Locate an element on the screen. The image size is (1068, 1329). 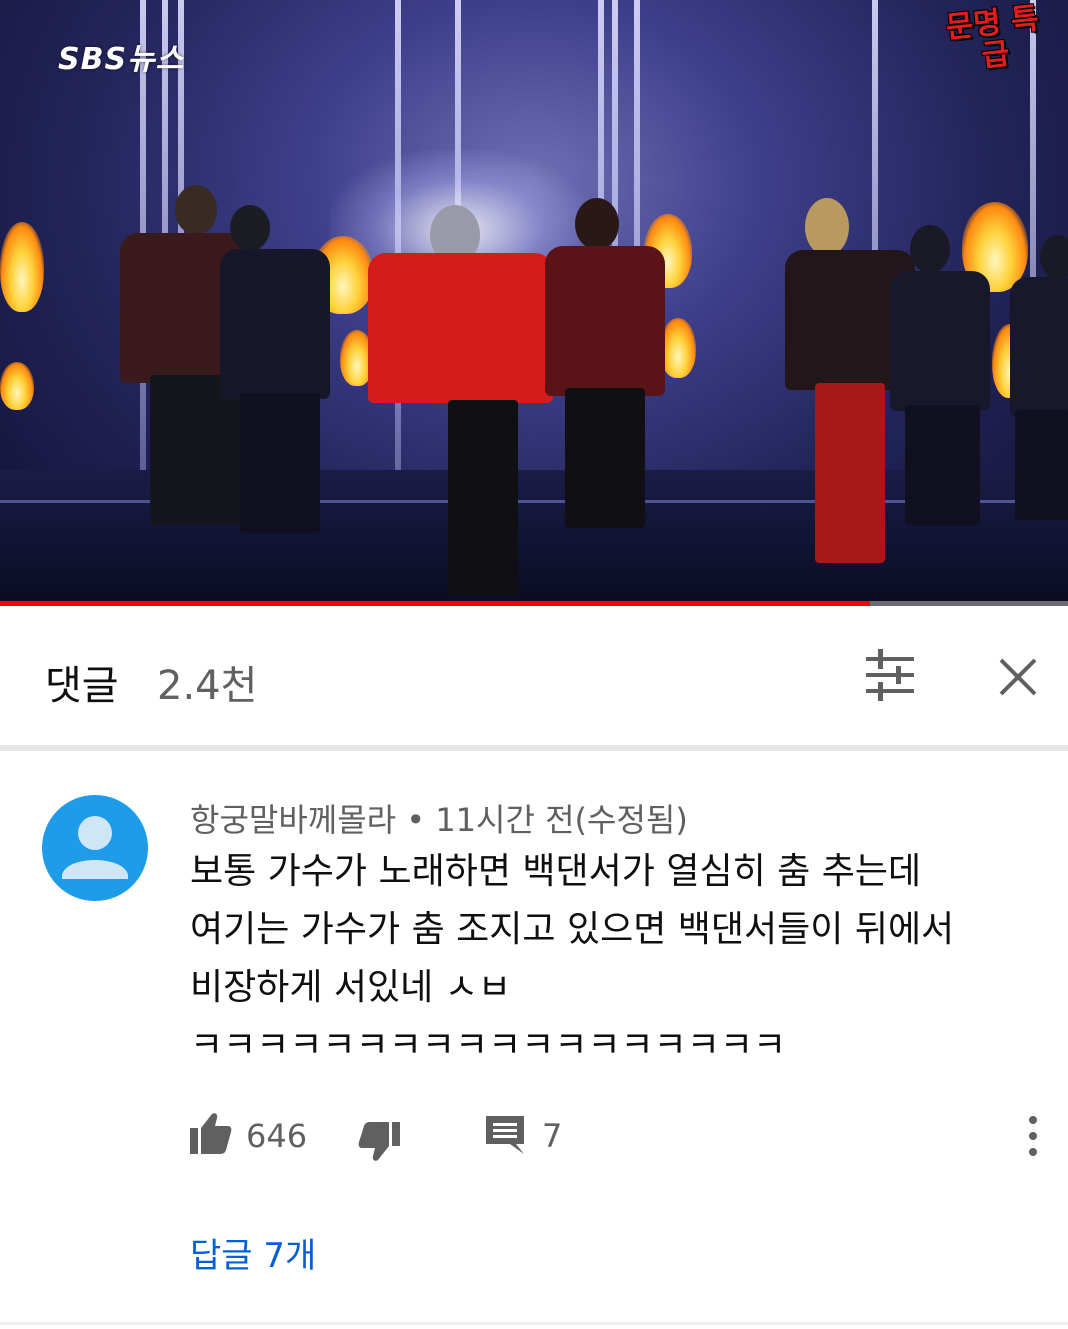
like-count: 646 is located at coordinates (277, 1136).